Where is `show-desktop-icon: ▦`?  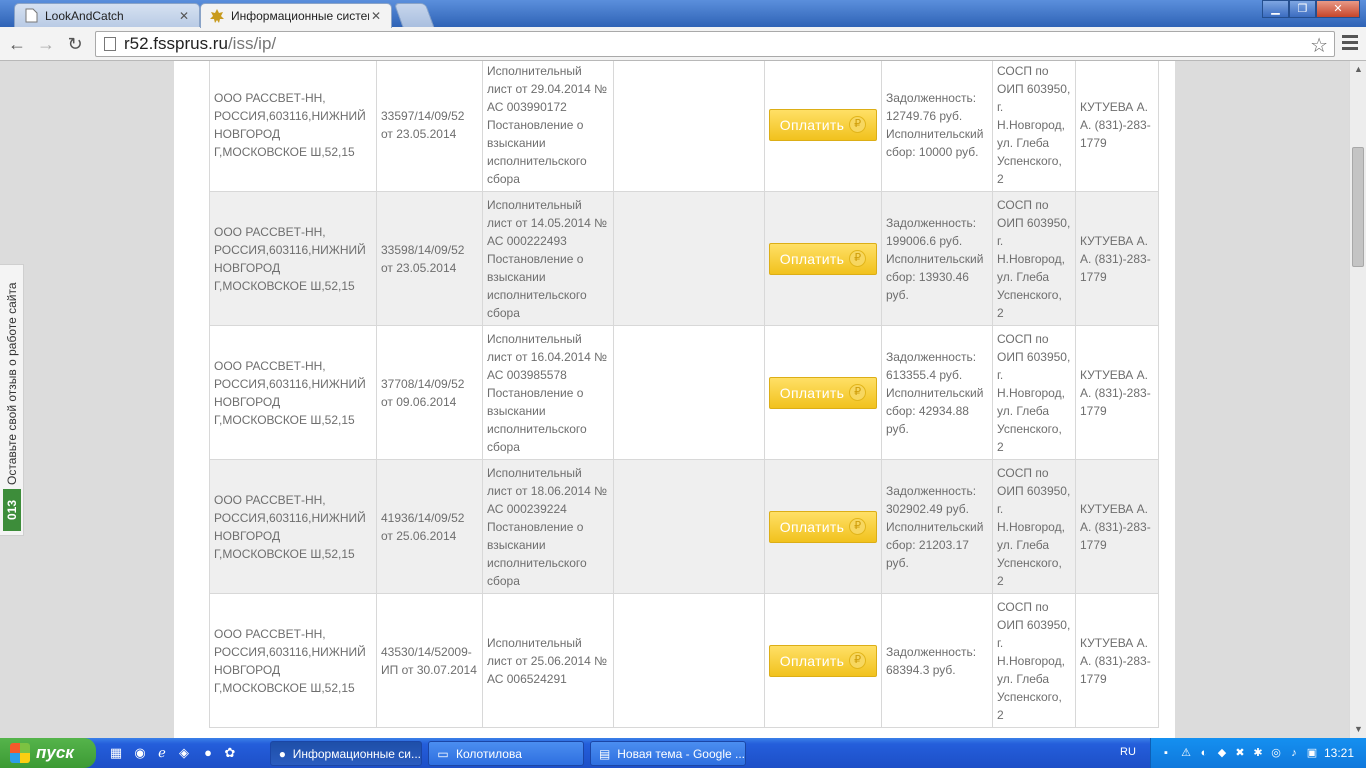 show-desktop-icon: ▦ is located at coordinates (116, 753).